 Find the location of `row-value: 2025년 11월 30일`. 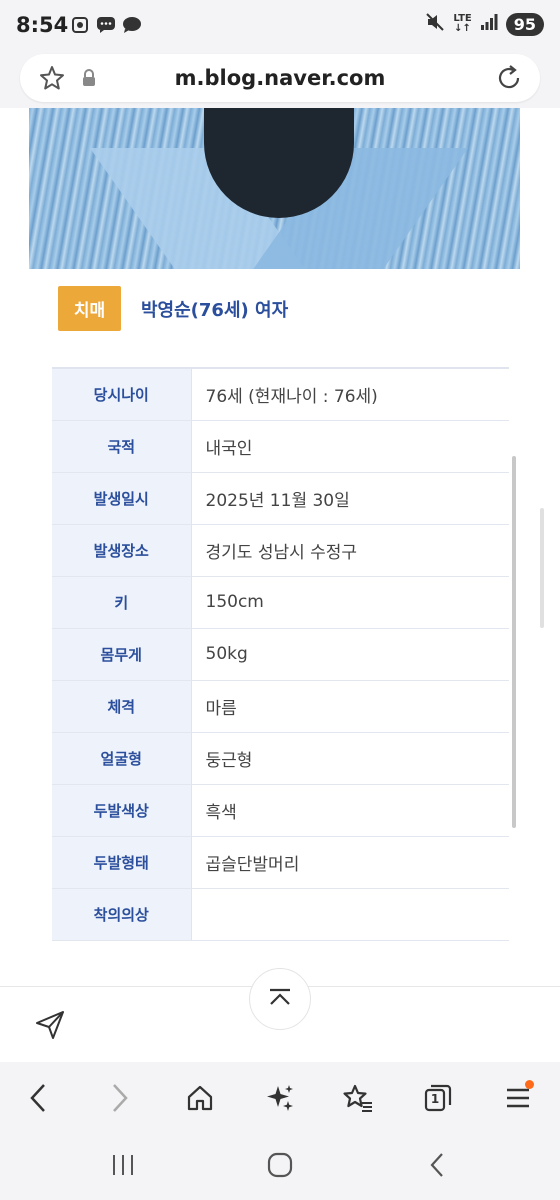

row-value: 2025년 11월 30일 is located at coordinates (350, 498).